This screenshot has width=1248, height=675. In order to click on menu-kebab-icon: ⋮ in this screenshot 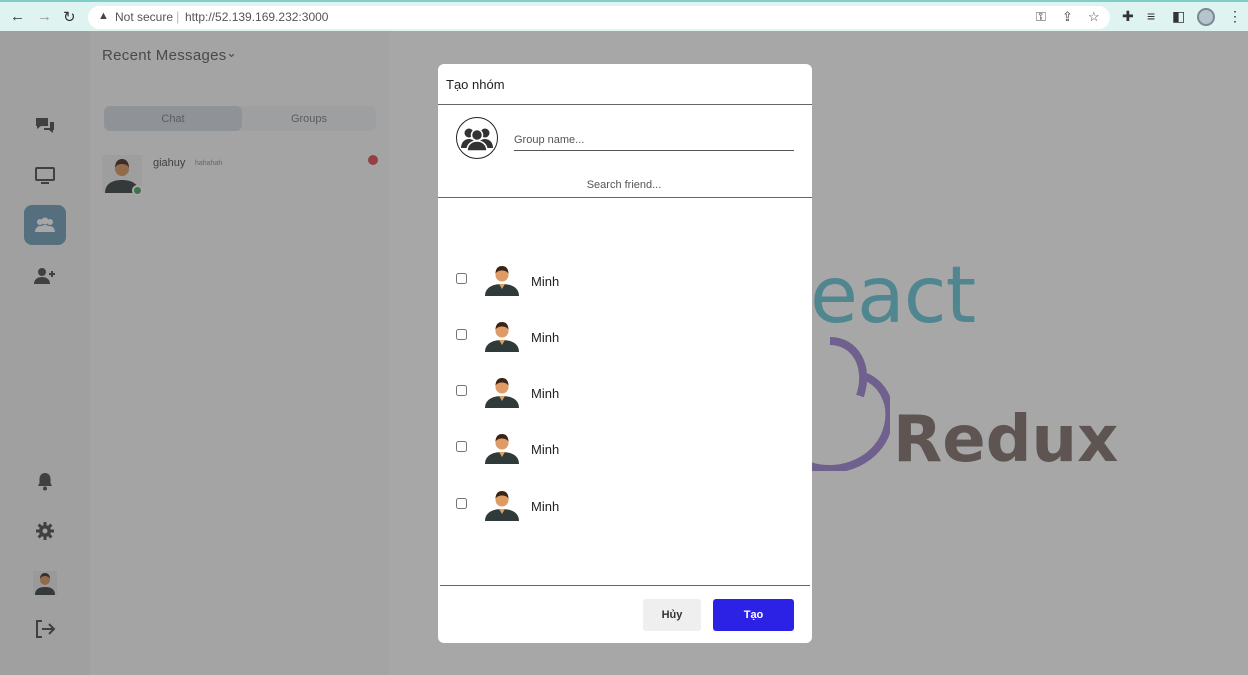, I will do `click(1235, 16)`.